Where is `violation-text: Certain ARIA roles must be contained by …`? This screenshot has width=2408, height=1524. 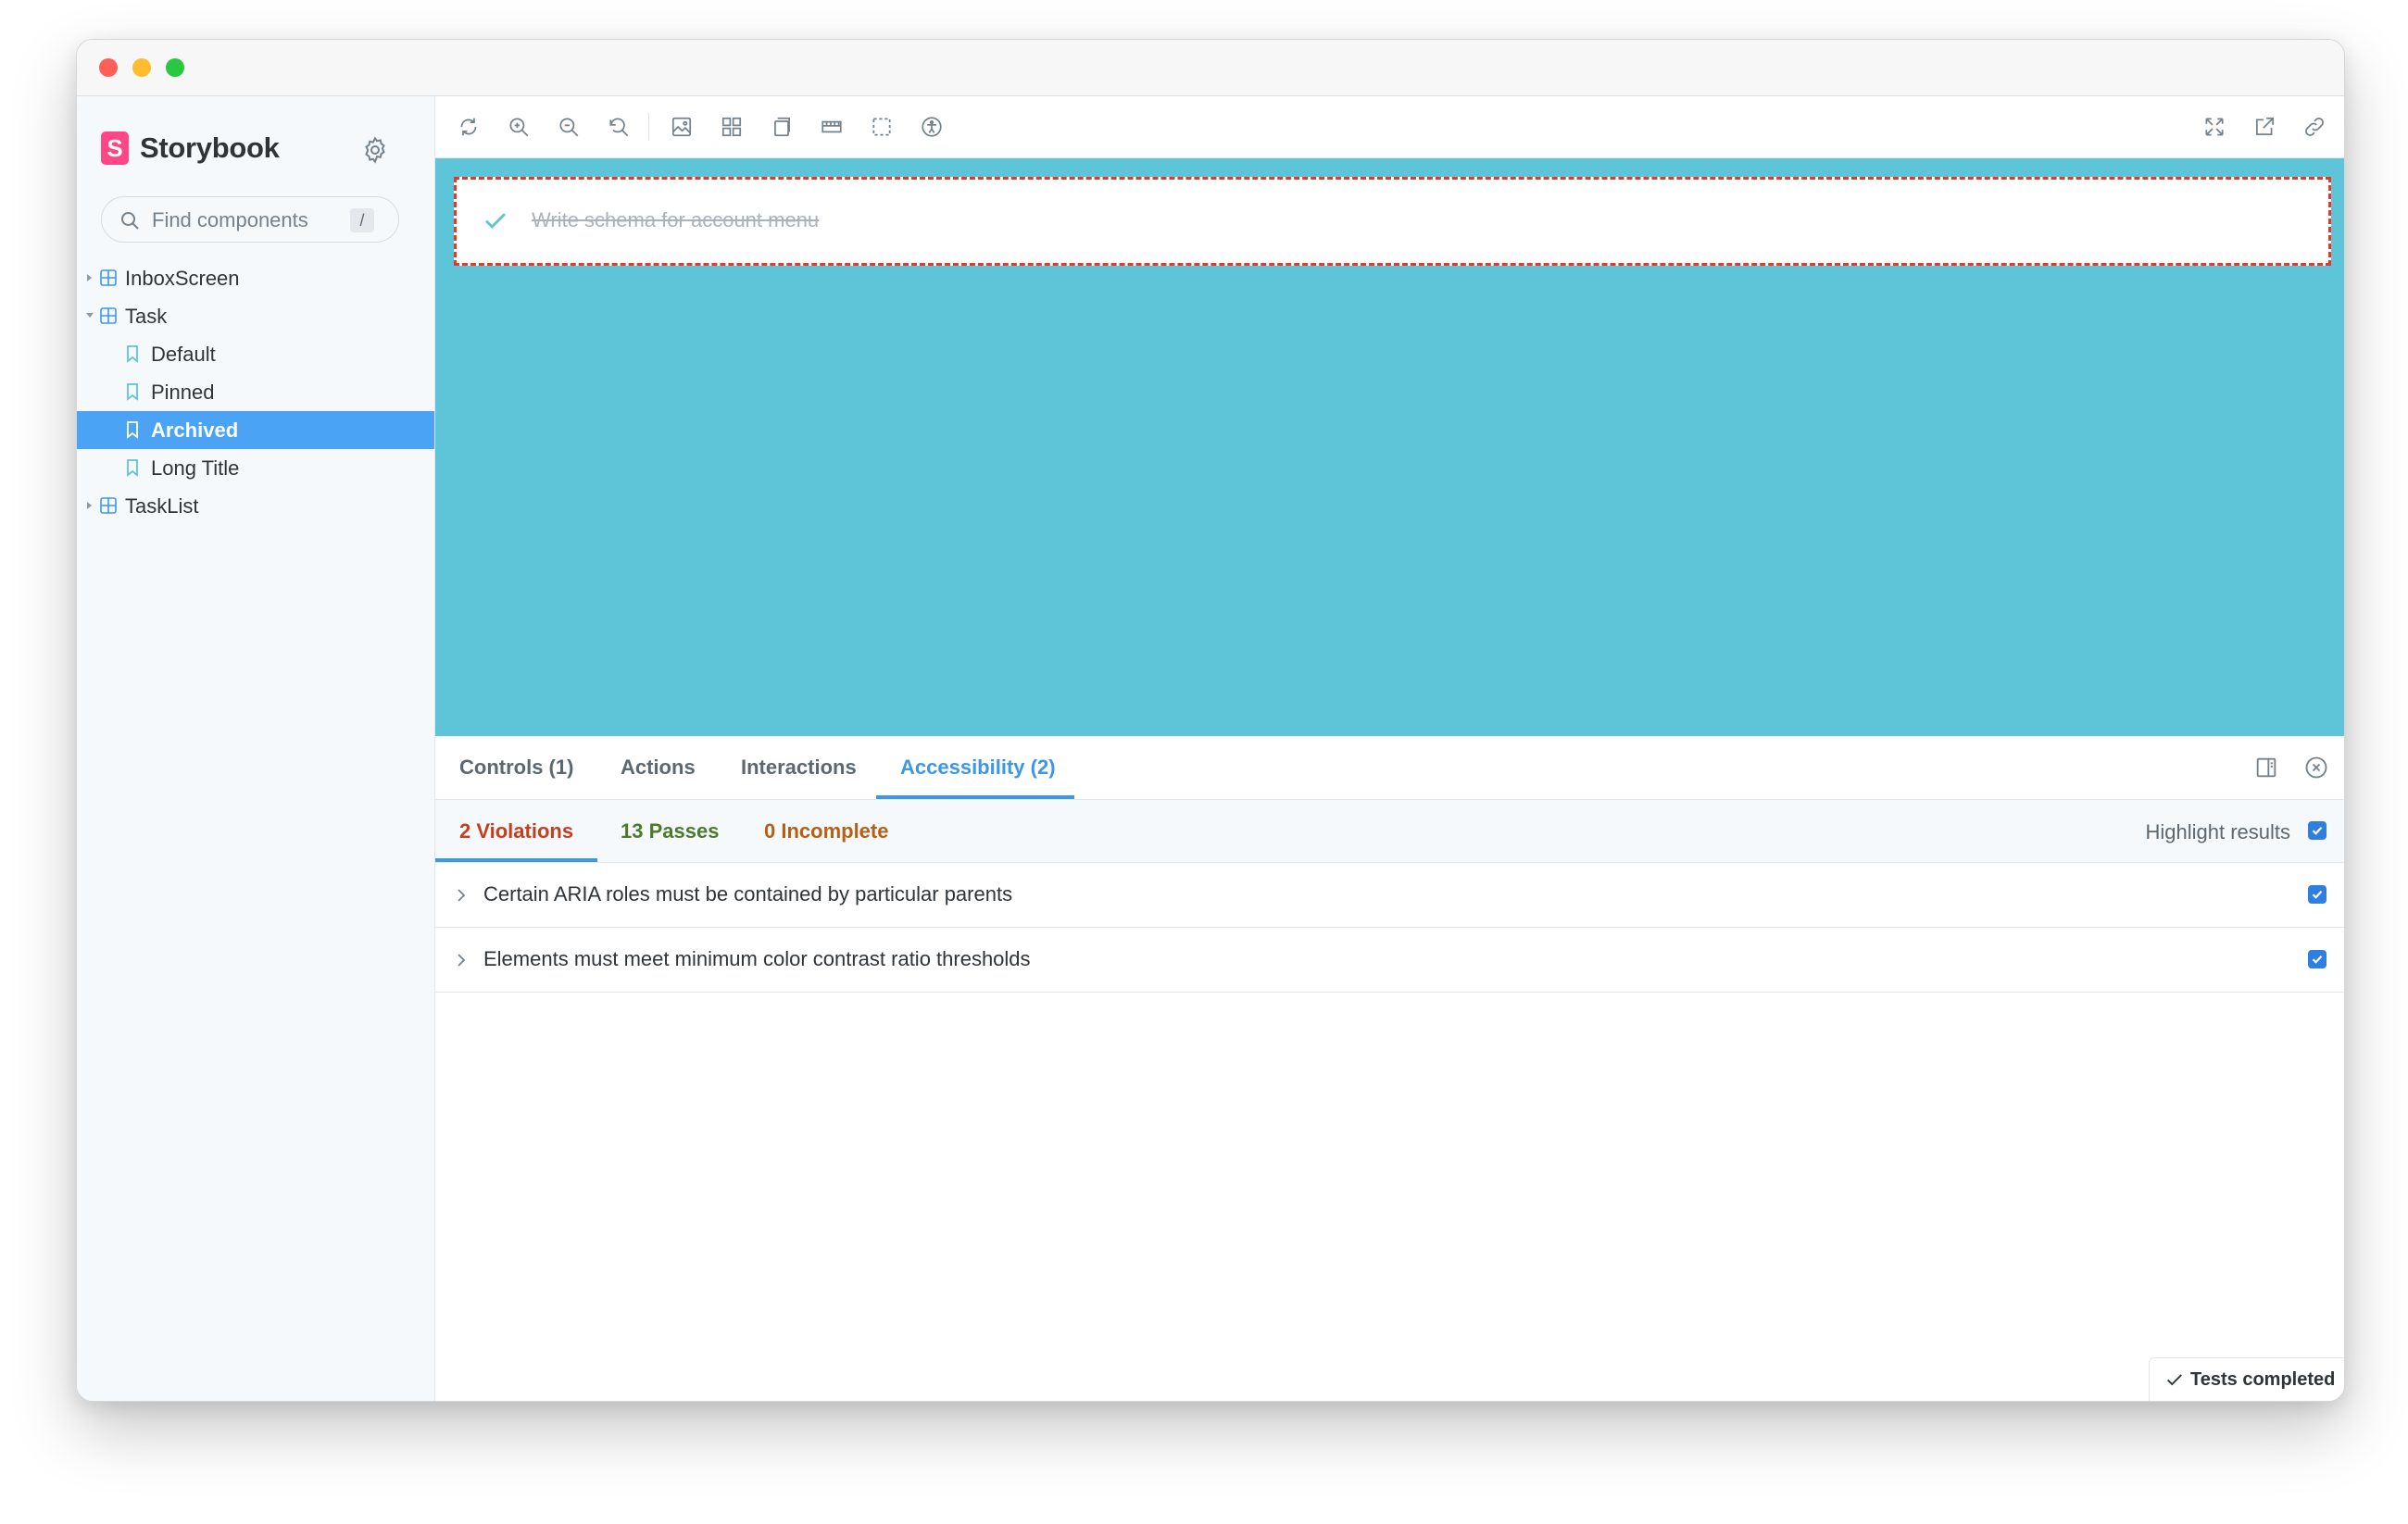
violation-text: Certain ARIA roles must be contained by … is located at coordinates (748, 894).